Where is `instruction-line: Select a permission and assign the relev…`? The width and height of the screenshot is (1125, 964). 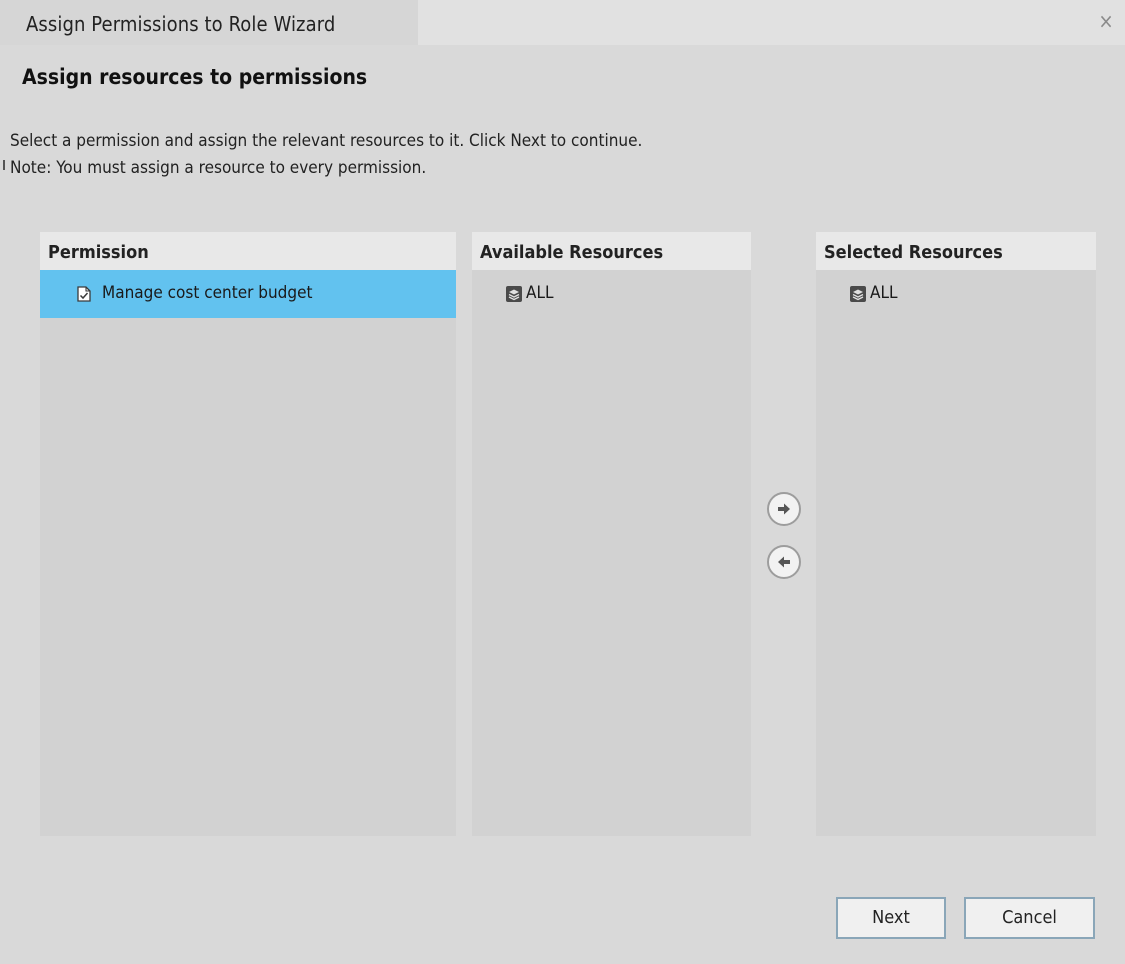
instruction-line: Select a permission and assign the relev… is located at coordinates (326, 141).